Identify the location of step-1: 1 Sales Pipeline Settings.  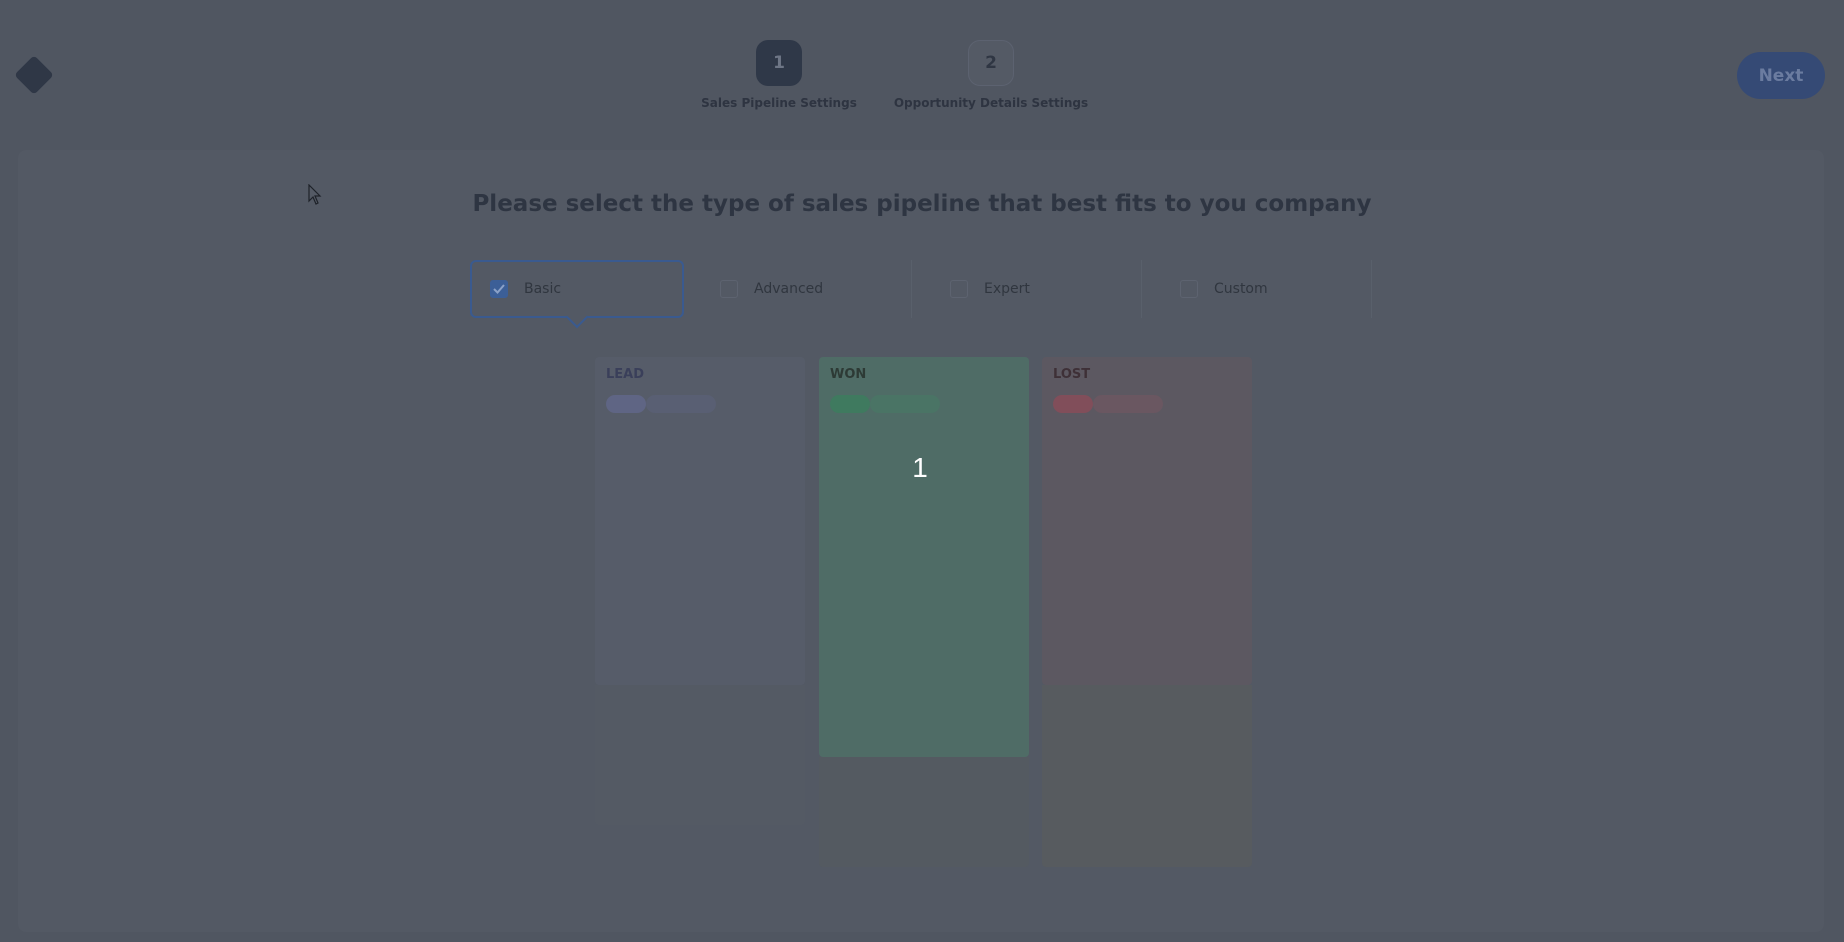
(779, 75).